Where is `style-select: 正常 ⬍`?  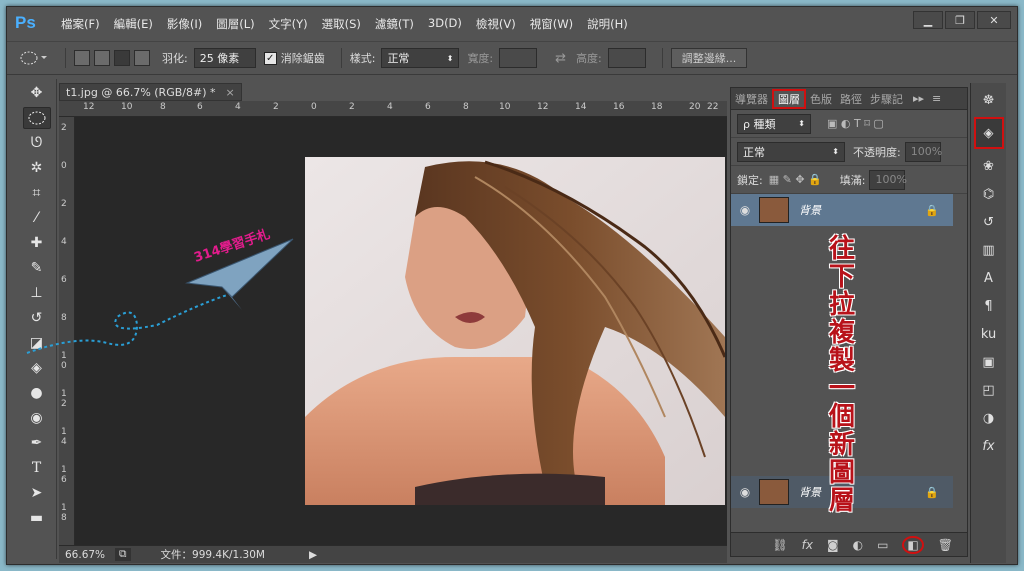
style-select: 正常 ⬍ is located at coordinates (420, 58).